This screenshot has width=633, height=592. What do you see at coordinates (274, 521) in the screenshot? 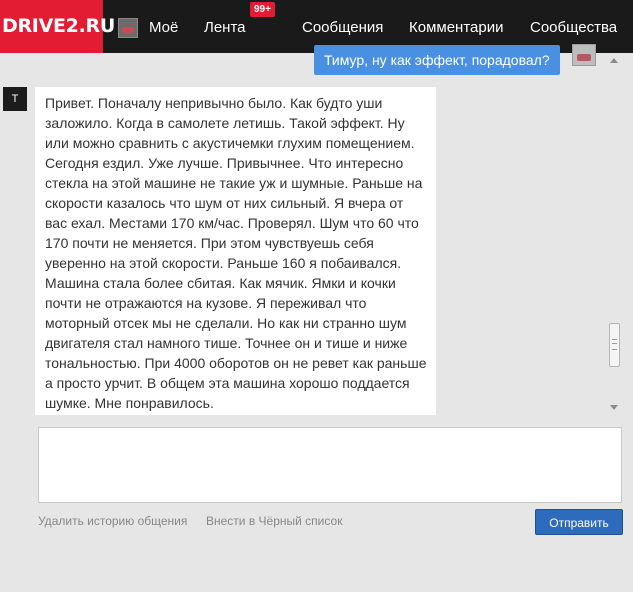
I see `blacklist-link: Внести в Чёрный список` at bounding box center [274, 521].